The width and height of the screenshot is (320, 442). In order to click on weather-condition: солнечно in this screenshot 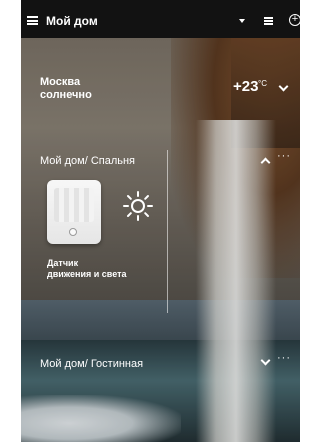, I will do `click(66, 95)`.